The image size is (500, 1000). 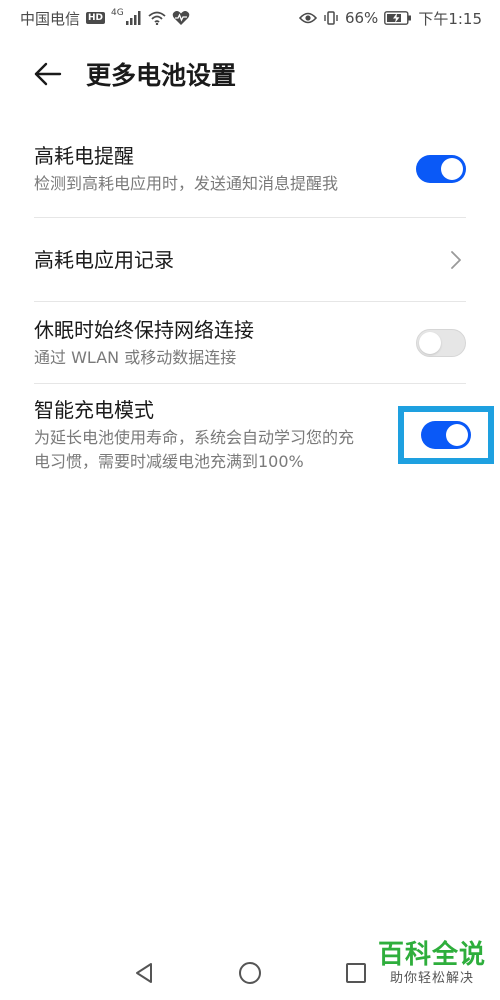 I want to click on watermark-subtitle: 助你轻松解决, so click(x=431, y=978).